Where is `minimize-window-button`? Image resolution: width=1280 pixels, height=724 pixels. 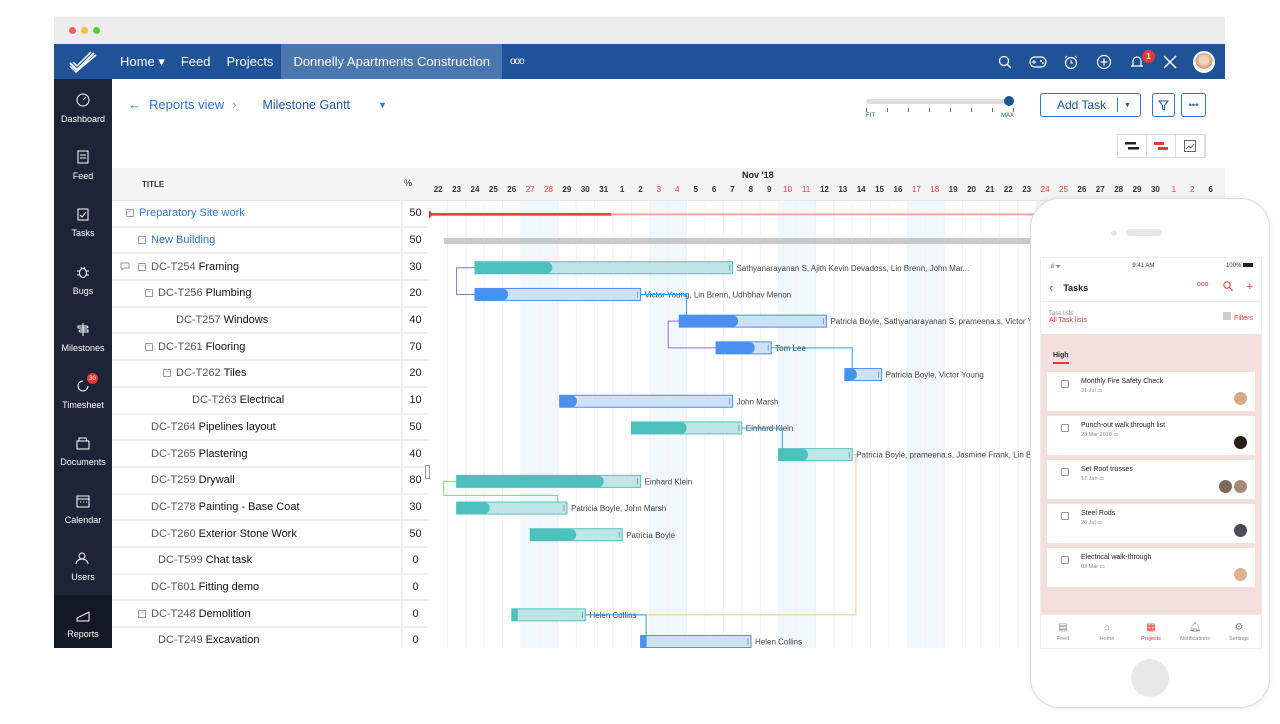
minimize-window-button is located at coordinates (84, 30).